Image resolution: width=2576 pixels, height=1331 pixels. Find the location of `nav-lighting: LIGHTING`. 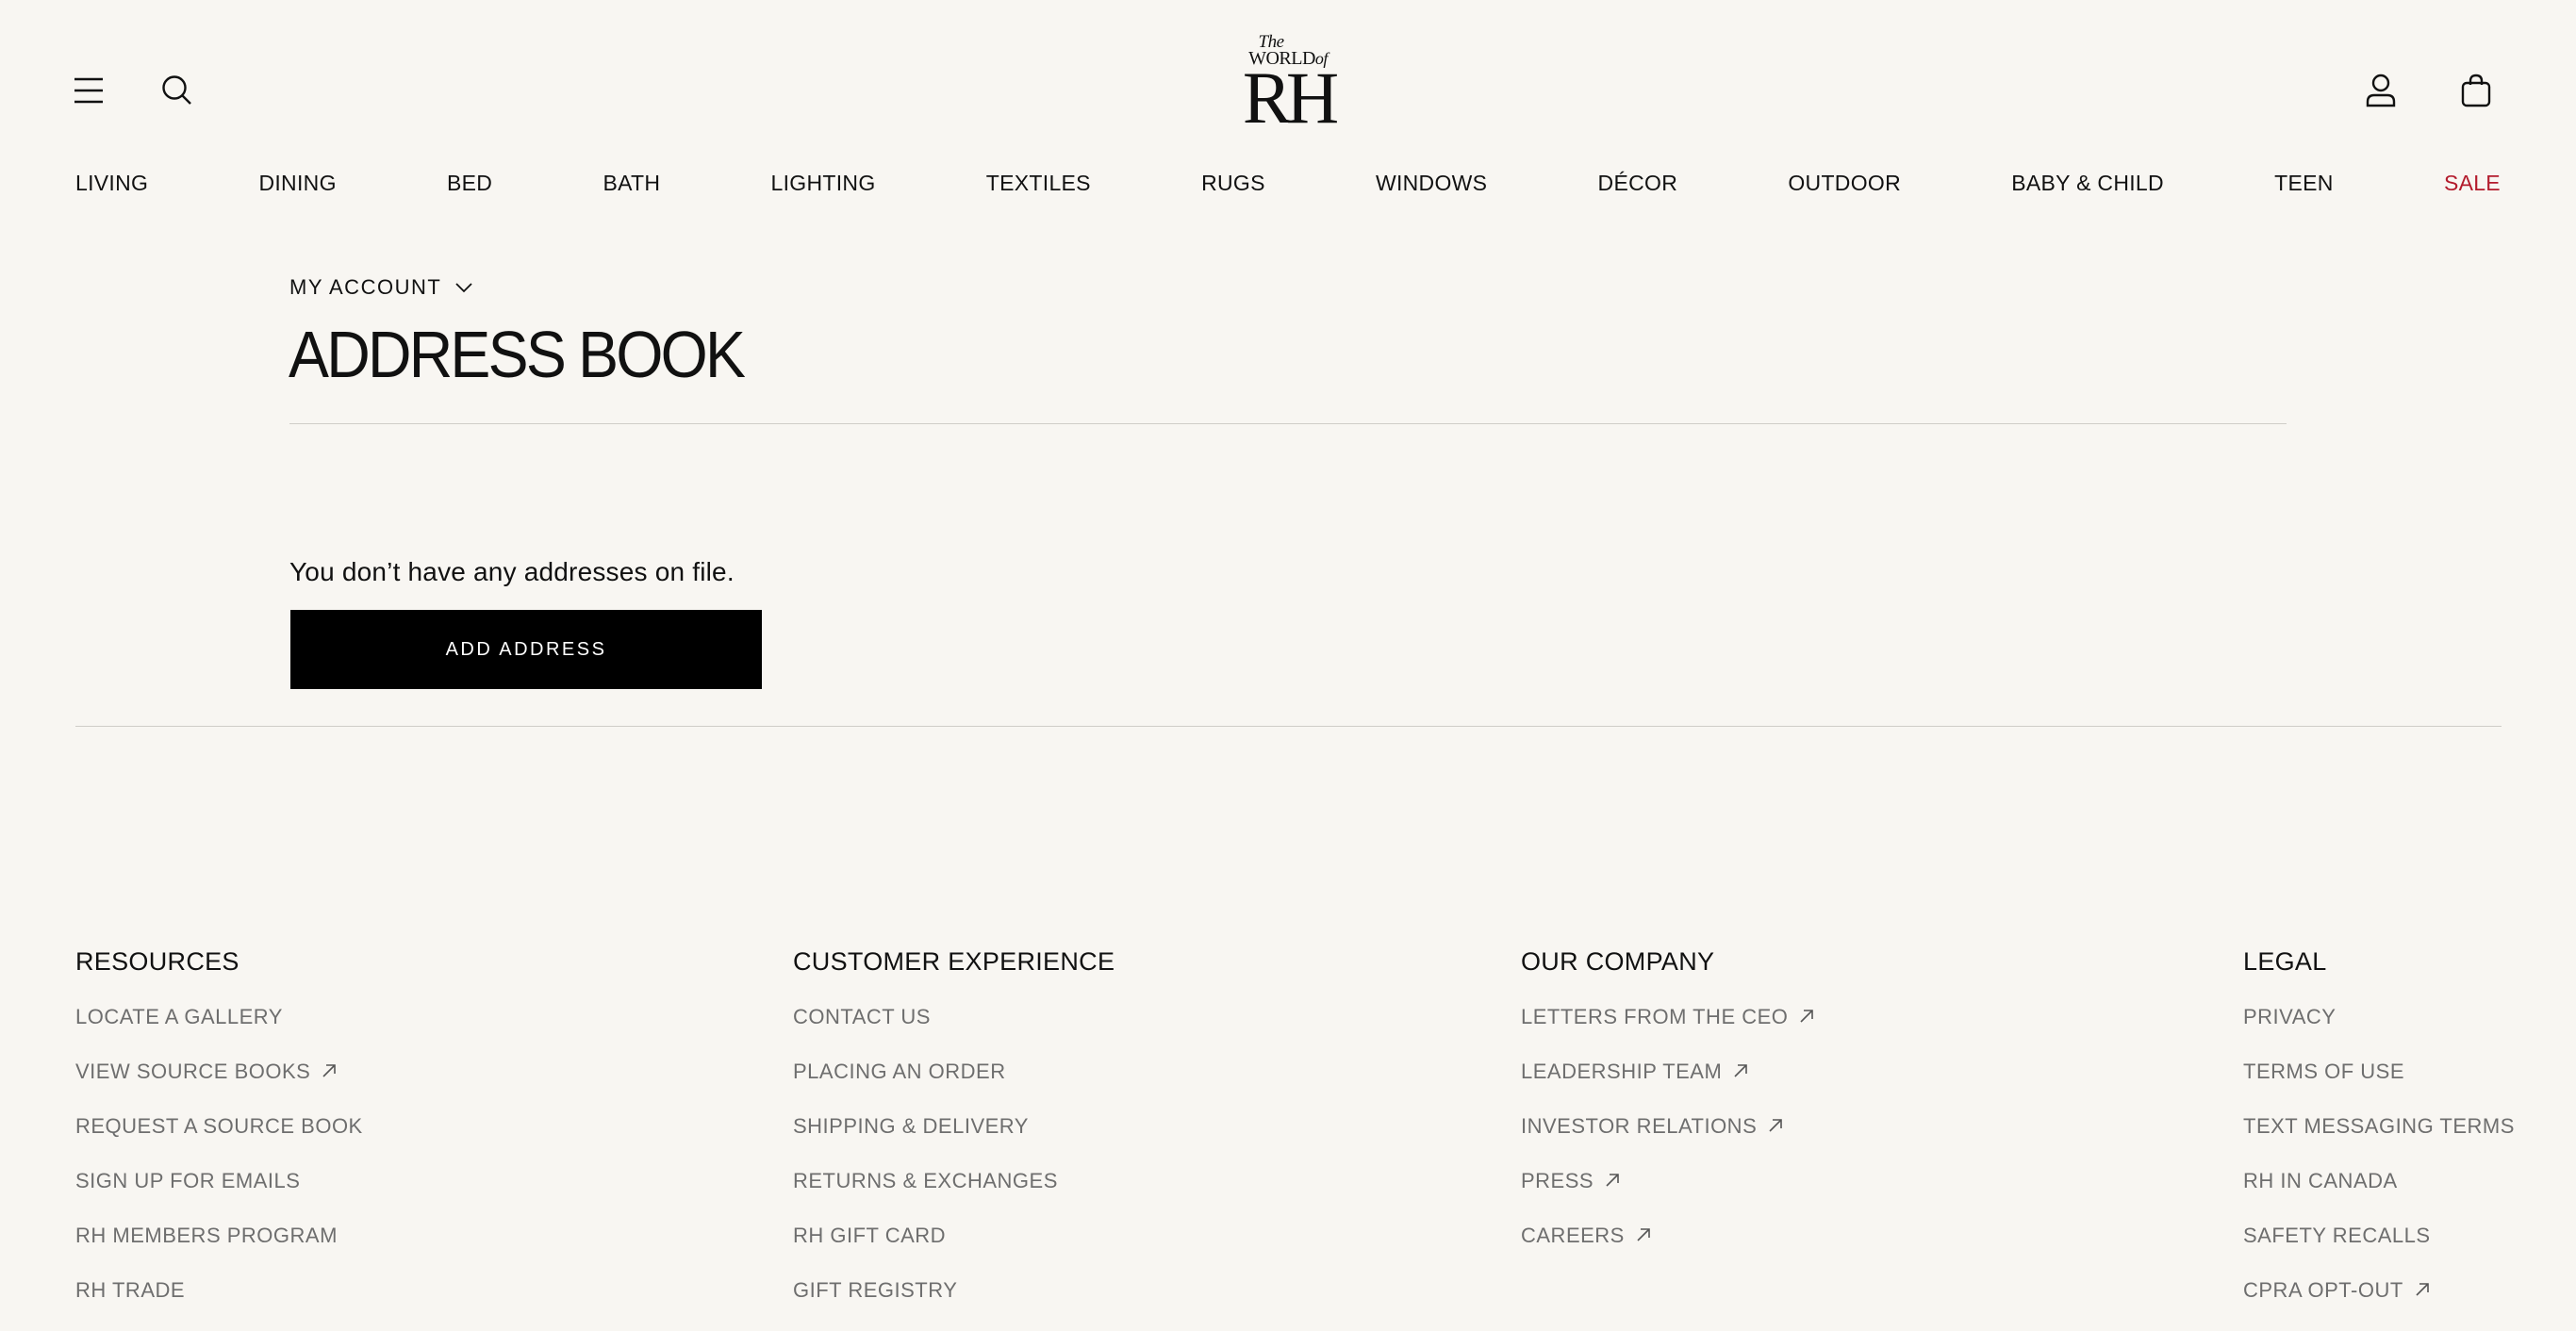

nav-lighting: LIGHTING is located at coordinates (823, 183).